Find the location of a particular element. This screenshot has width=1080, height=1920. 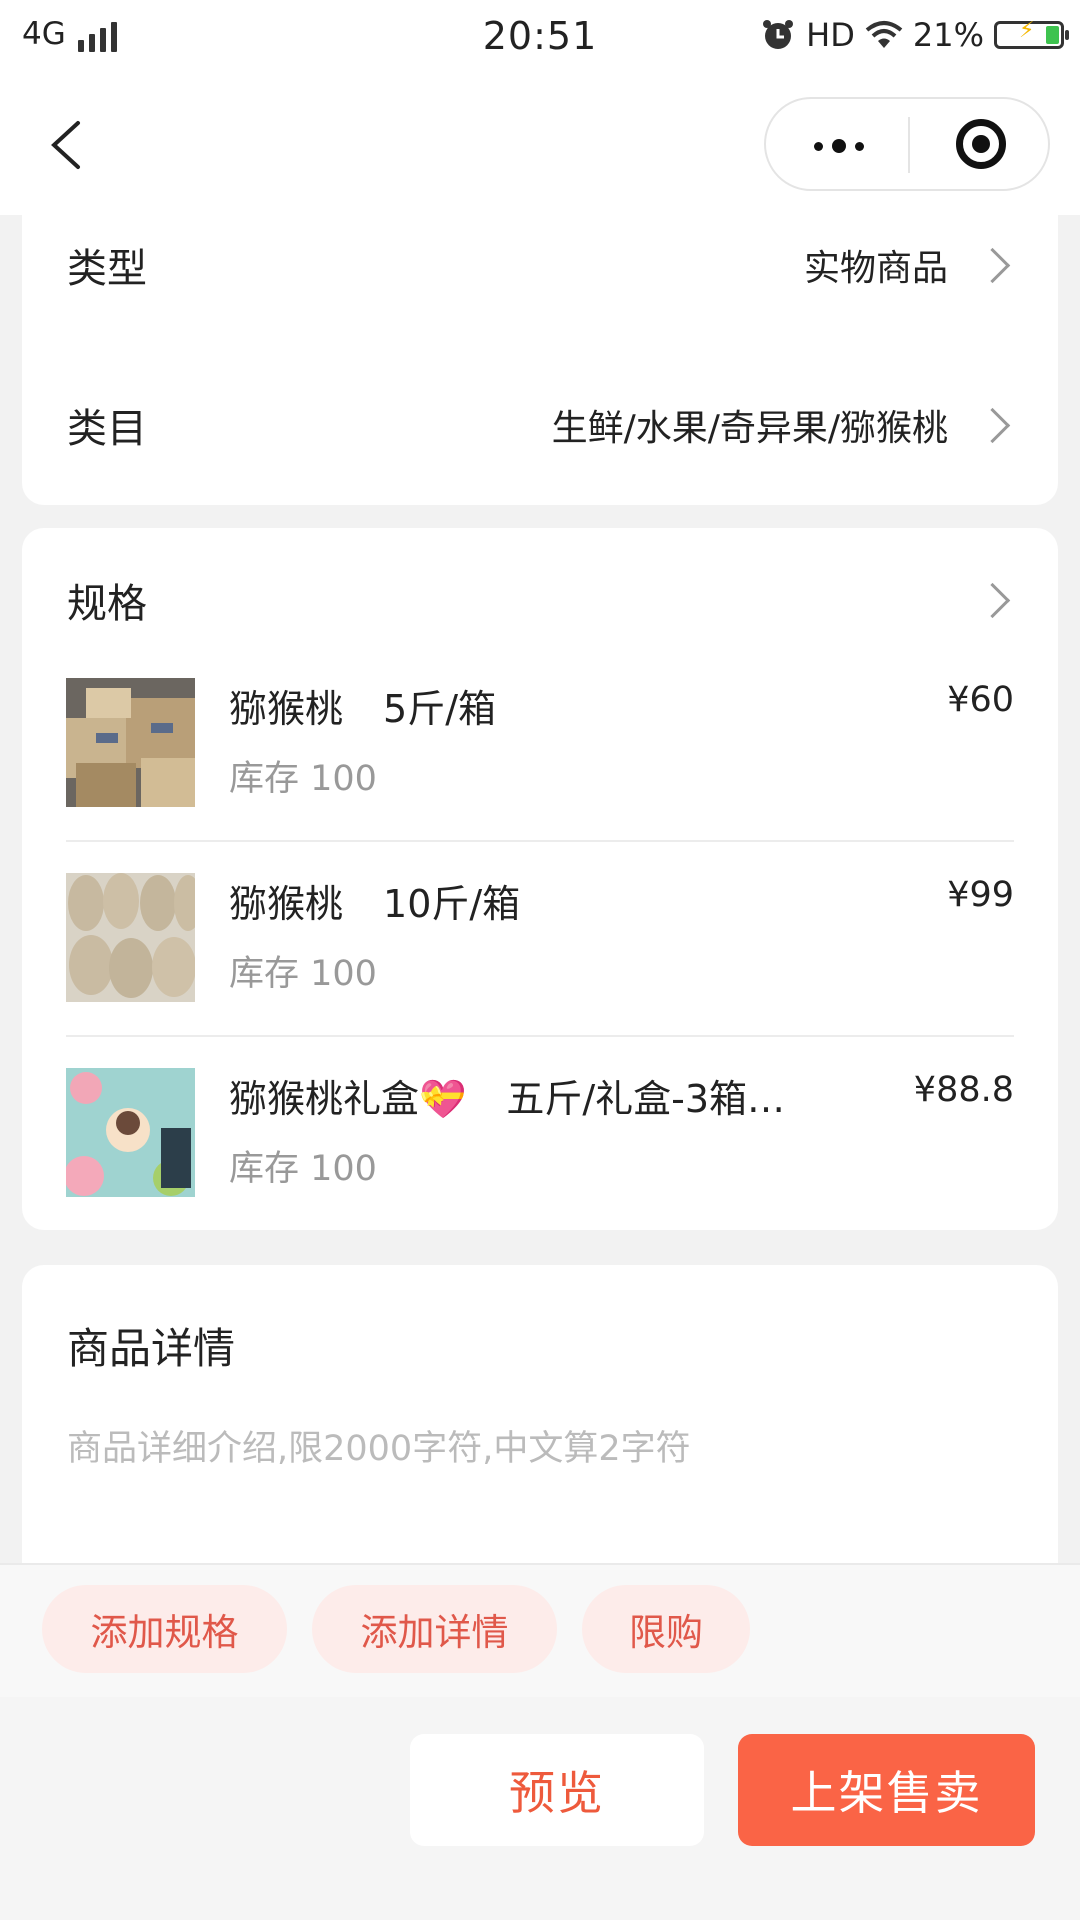

type-row: 类型 实物商品 is located at coordinates (540, 265).